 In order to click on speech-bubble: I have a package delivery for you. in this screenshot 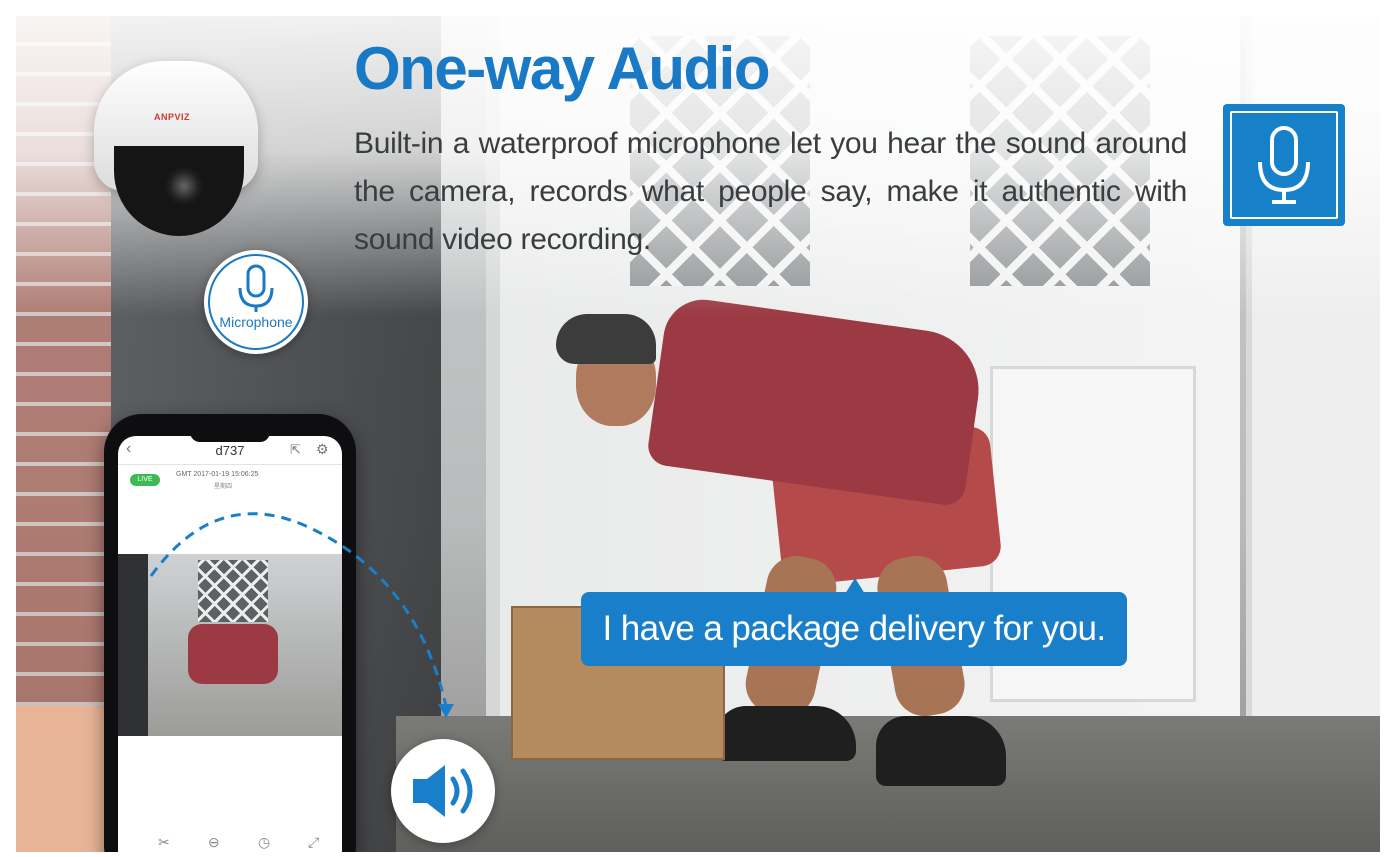, I will do `click(854, 622)`.